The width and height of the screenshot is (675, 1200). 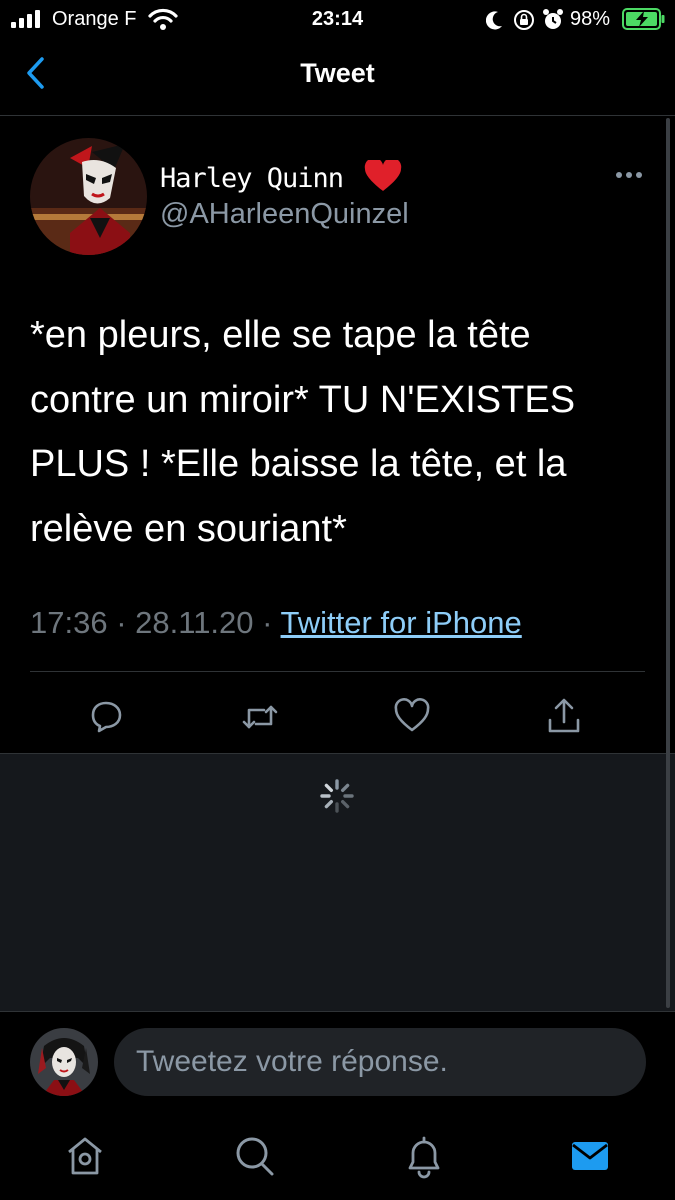 What do you see at coordinates (494, 20) in the screenshot?
I see `moon-icon` at bounding box center [494, 20].